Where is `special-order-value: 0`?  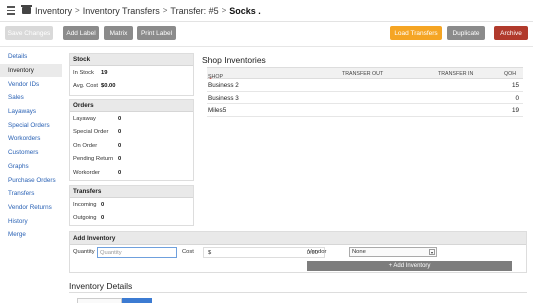
special-order-value: 0 is located at coordinates (120, 132).